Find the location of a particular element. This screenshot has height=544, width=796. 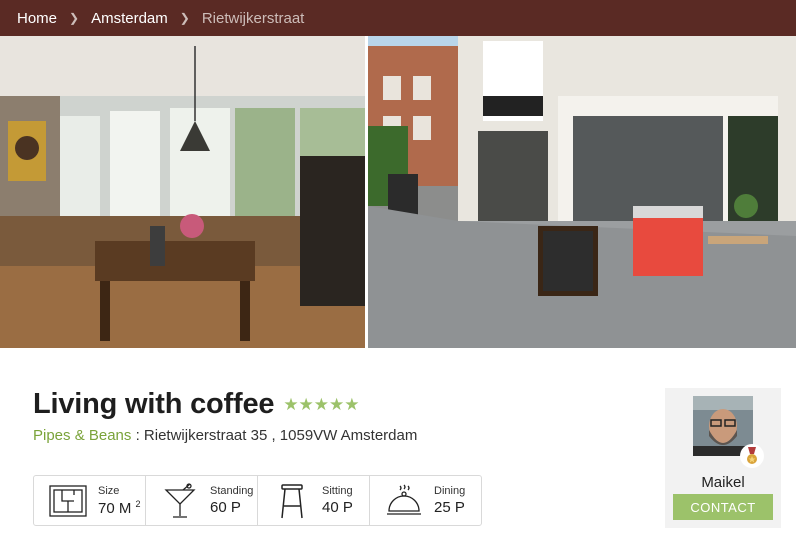

venue-title-row: Living with coffee ★★★★★ is located at coordinates (196, 404).